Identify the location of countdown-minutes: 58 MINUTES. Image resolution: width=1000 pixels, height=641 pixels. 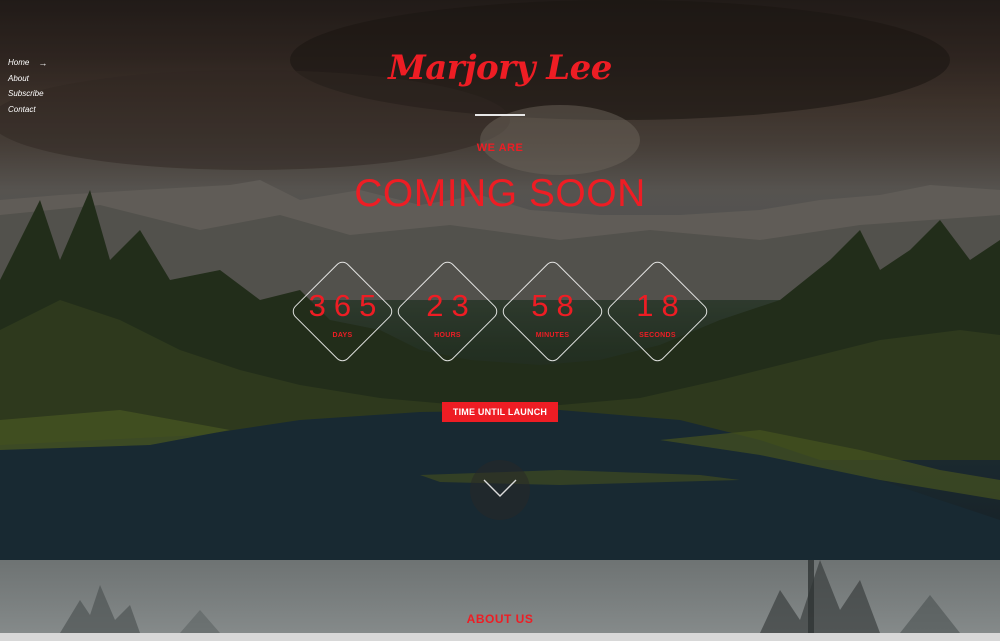
(552, 311).